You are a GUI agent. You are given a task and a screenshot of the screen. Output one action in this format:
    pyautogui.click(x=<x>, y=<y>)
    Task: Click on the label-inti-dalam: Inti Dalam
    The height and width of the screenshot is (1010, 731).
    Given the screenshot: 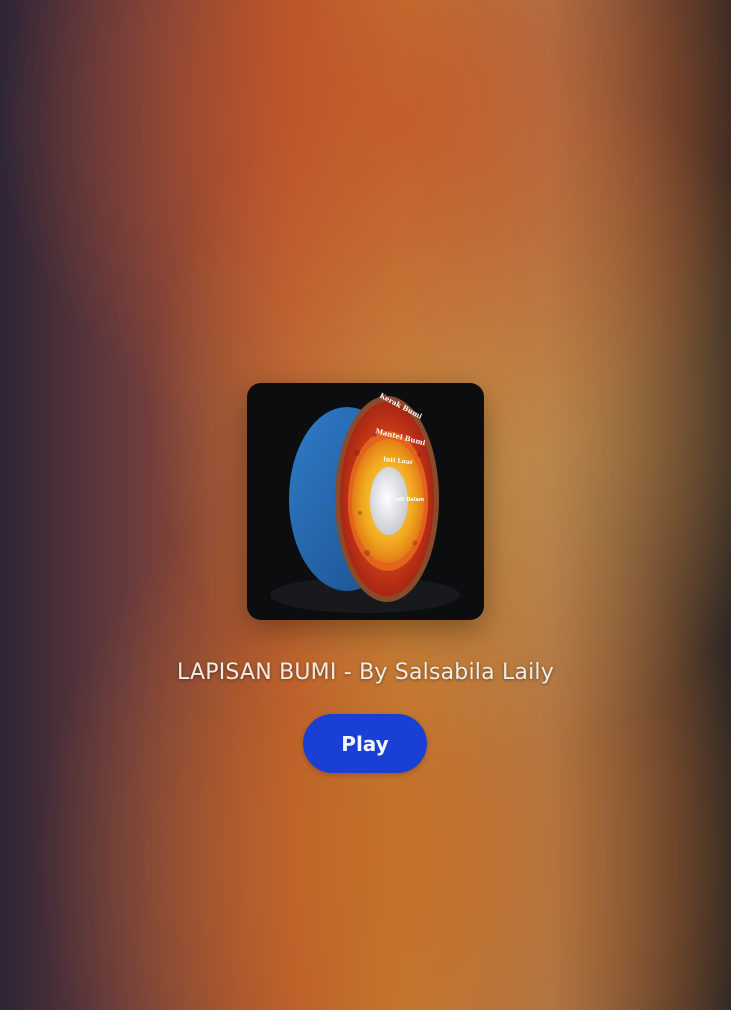 What is the action you would take?
    pyautogui.click(x=409, y=500)
    